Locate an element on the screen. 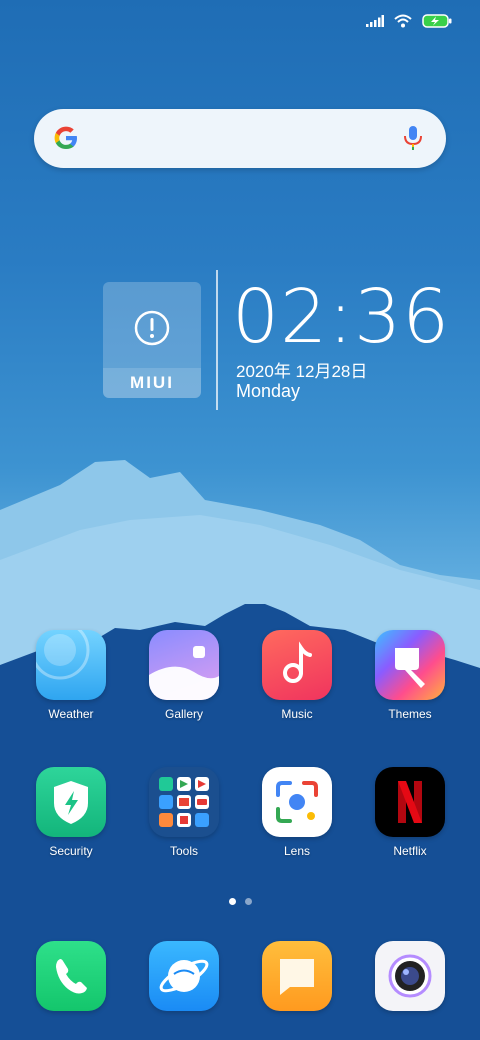  alert-icon is located at coordinates (152, 330).